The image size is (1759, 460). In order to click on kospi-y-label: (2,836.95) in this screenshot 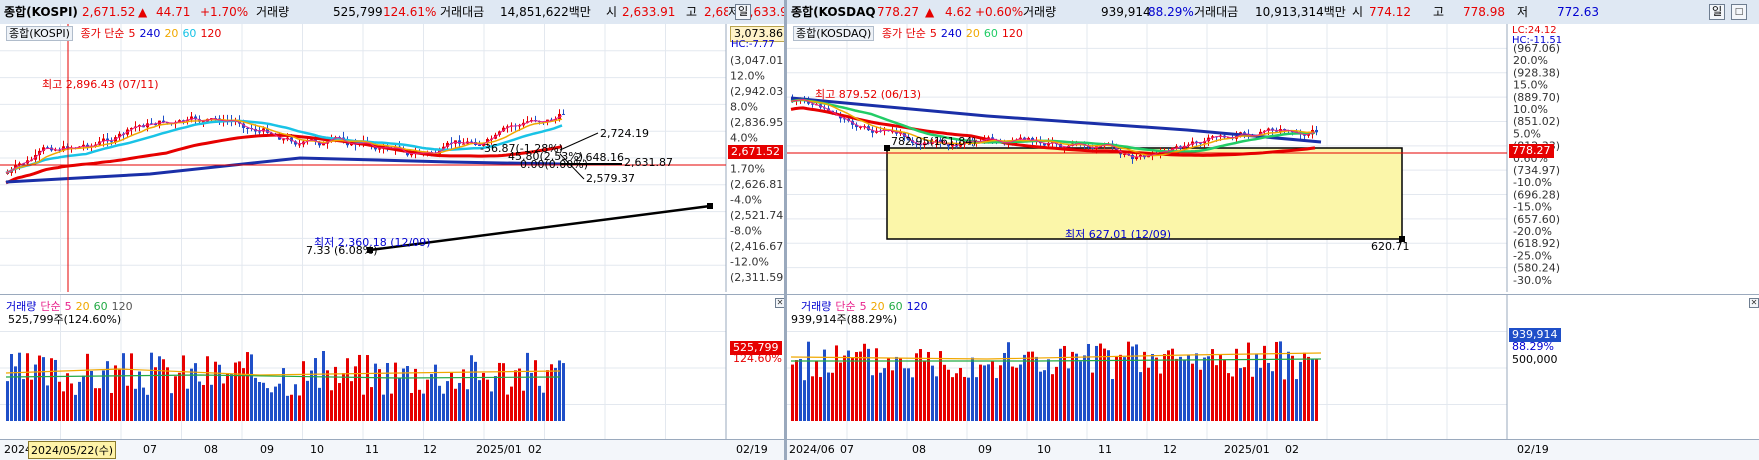, I will do `click(757, 122)`.